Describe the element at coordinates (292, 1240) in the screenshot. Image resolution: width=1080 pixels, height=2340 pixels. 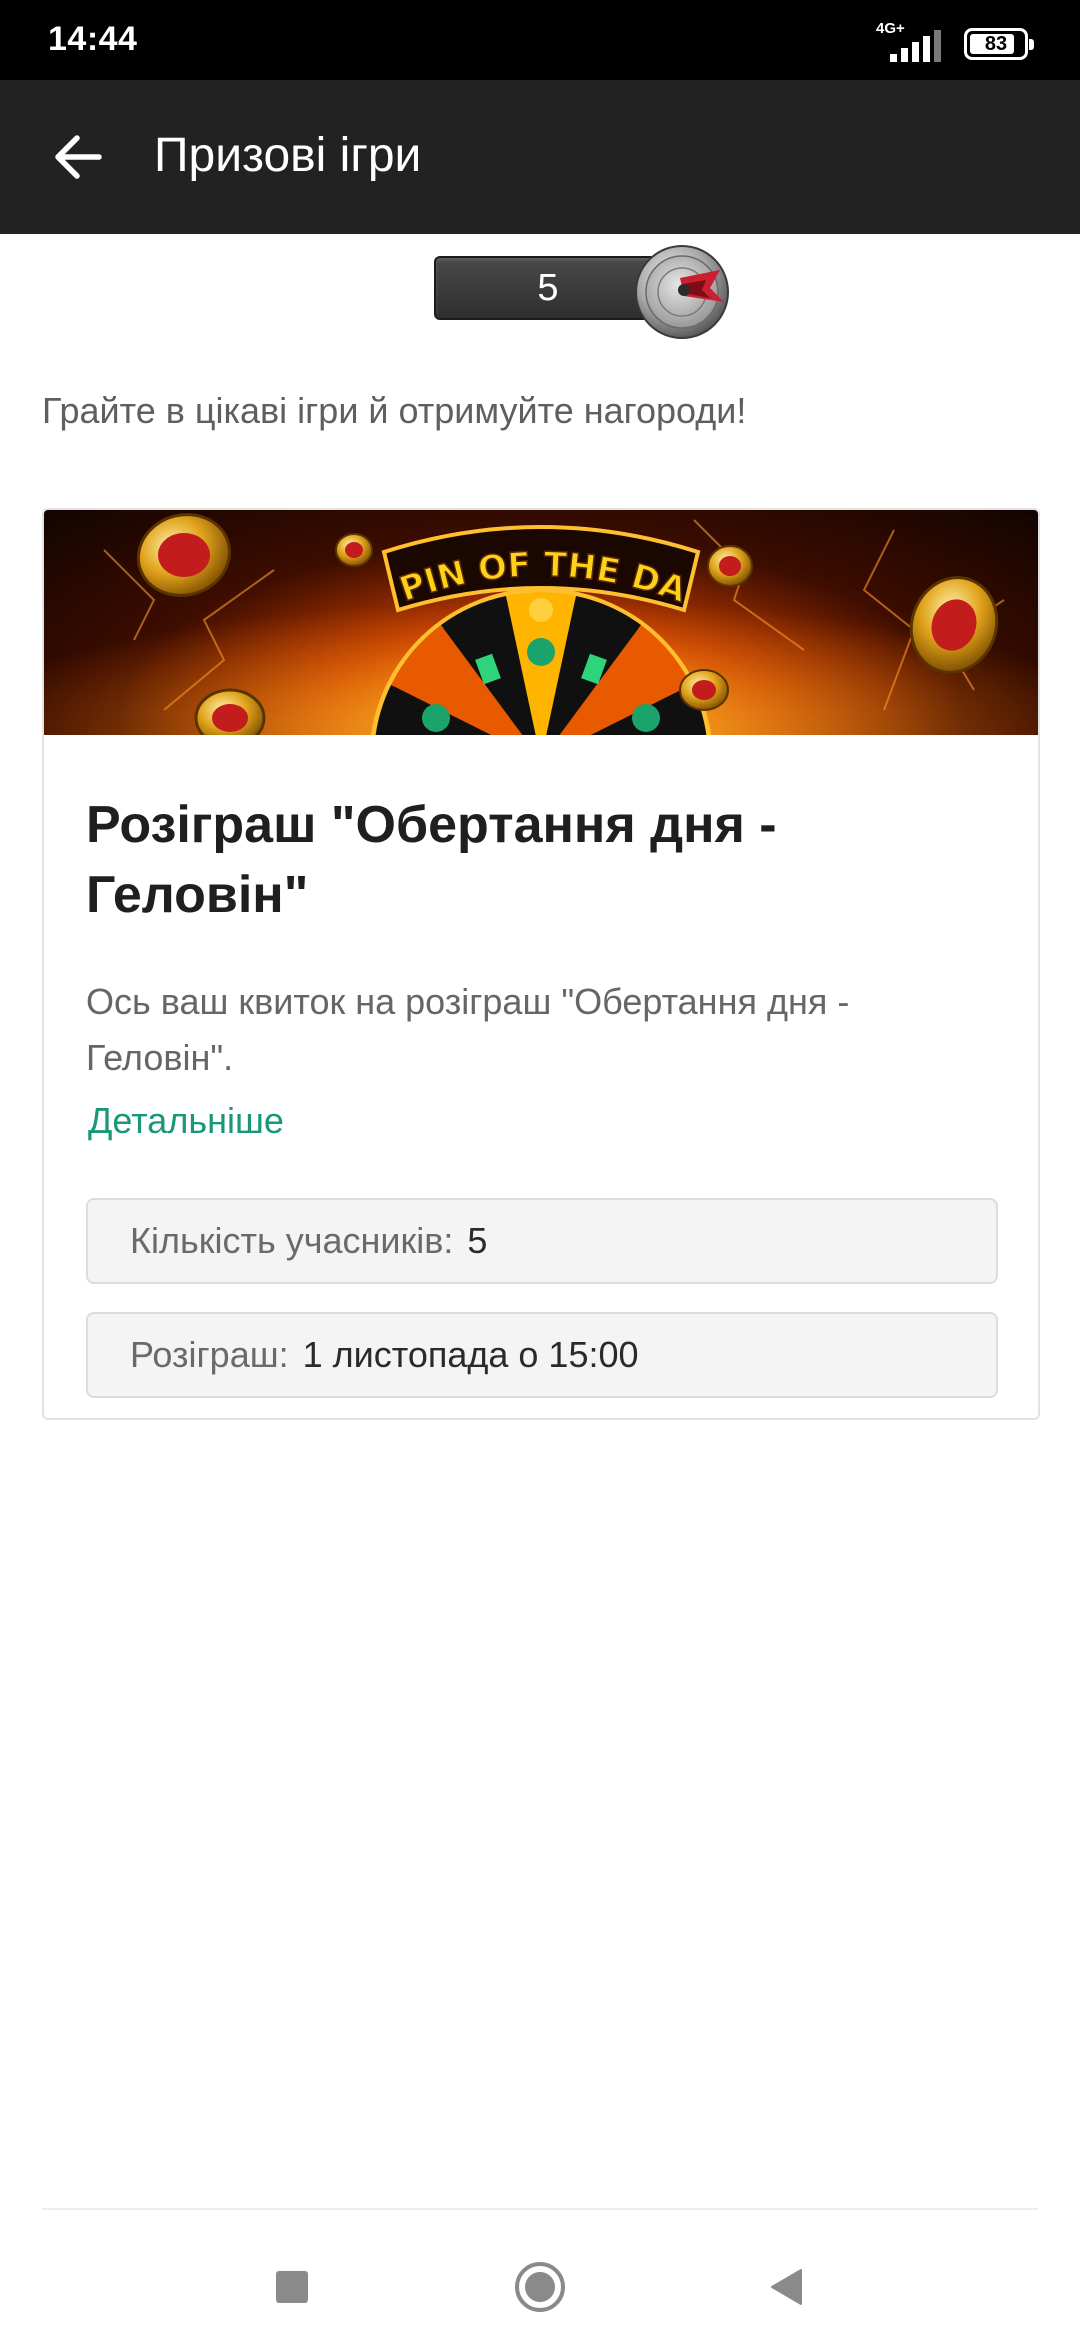
I see `participants-label: Кількість учасників:` at that location.